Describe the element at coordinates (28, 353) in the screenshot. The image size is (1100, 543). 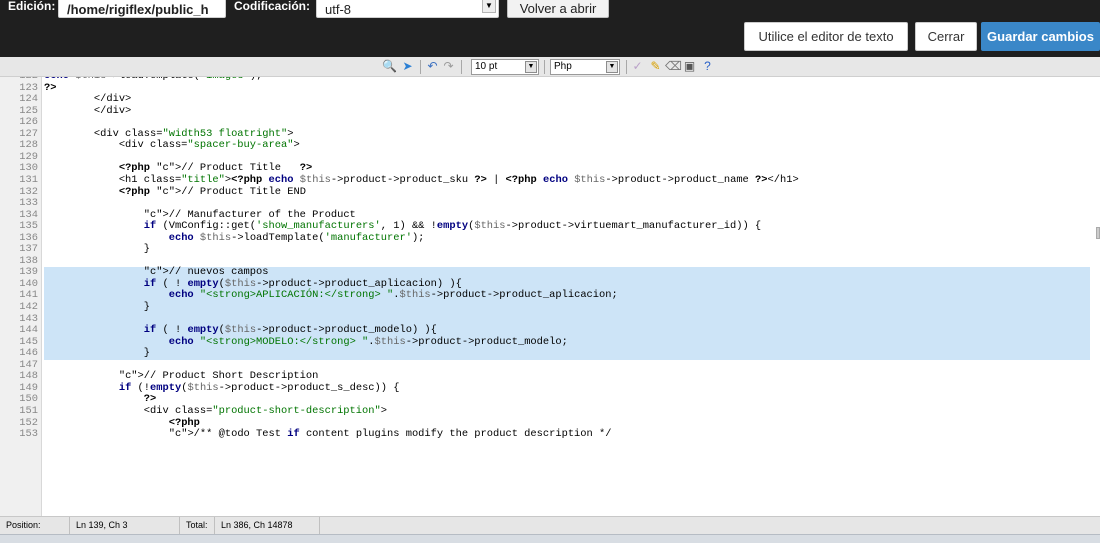
I see `line-number: 146` at that location.